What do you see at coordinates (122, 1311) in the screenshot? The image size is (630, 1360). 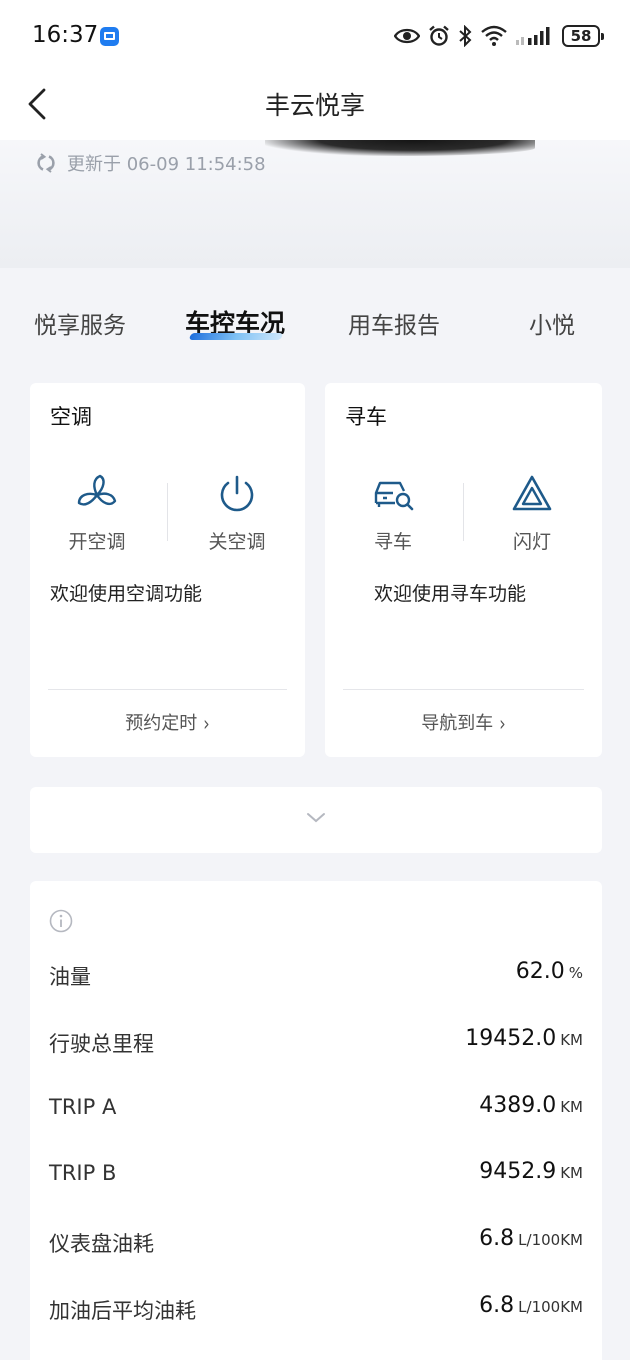 I see `stat-label: 加油后平均油耗` at bounding box center [122, 1311].